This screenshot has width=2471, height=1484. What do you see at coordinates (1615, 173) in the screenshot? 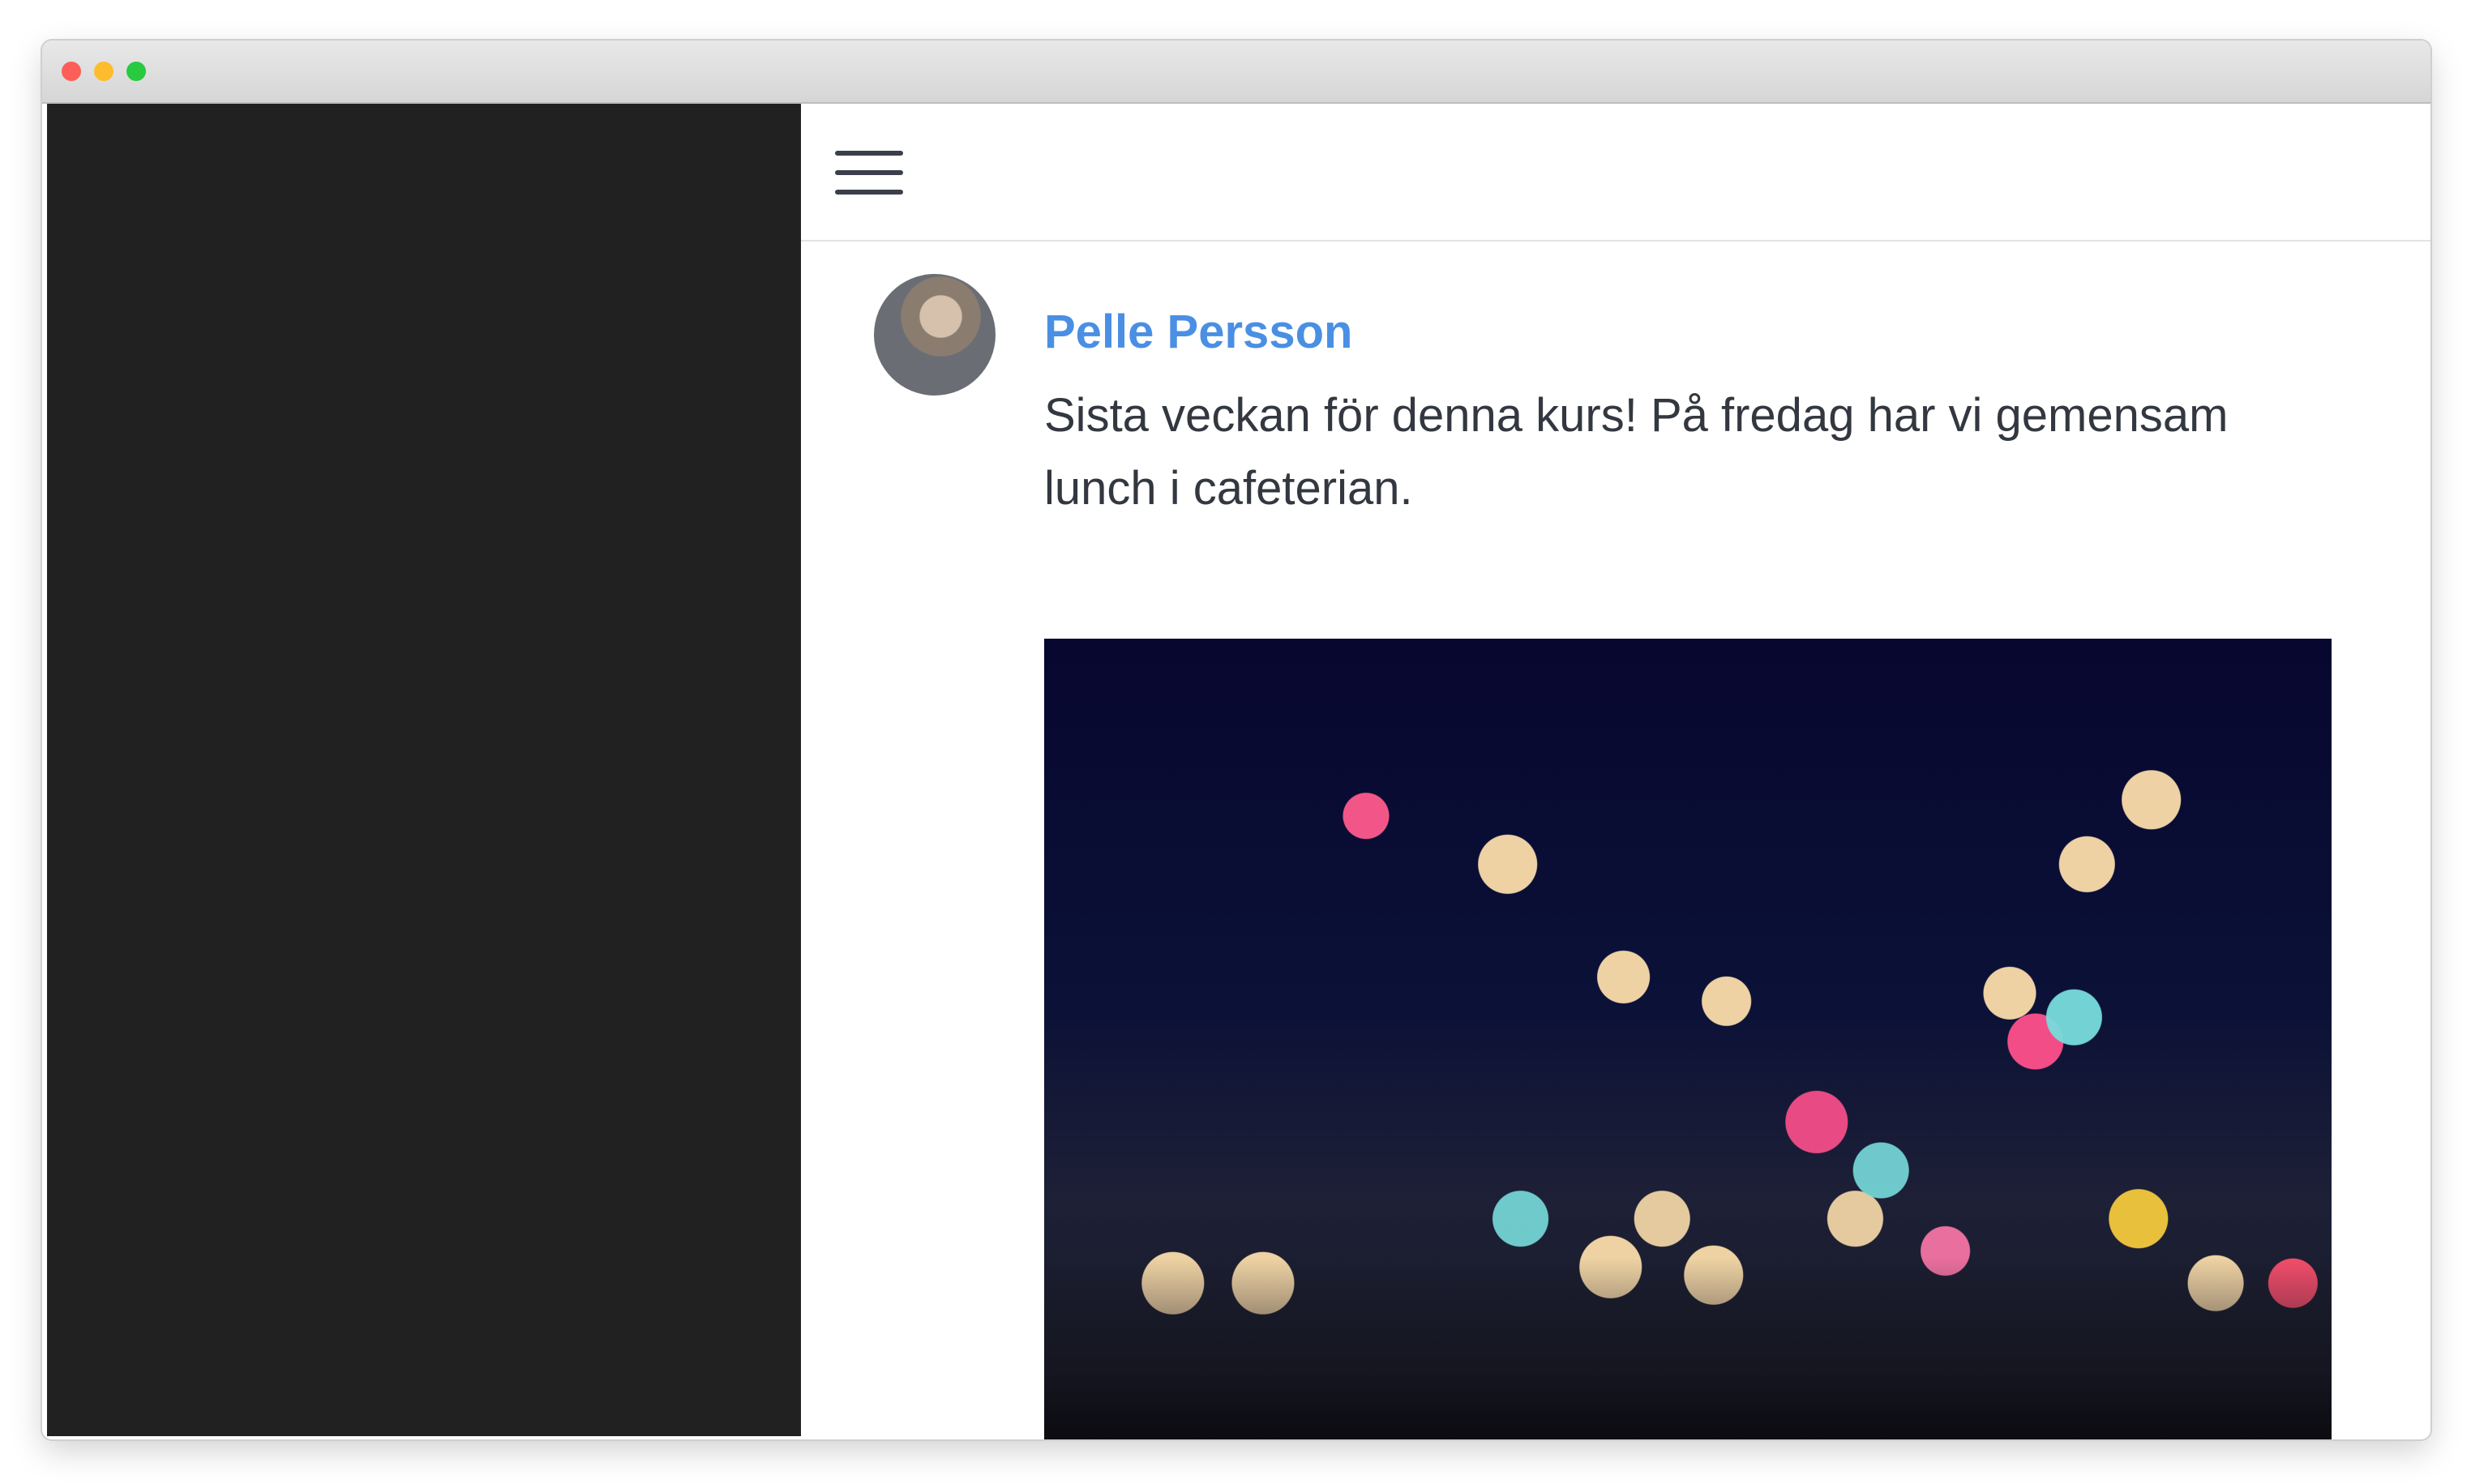
I see `top-bar` at bounding box center [1615, 173].